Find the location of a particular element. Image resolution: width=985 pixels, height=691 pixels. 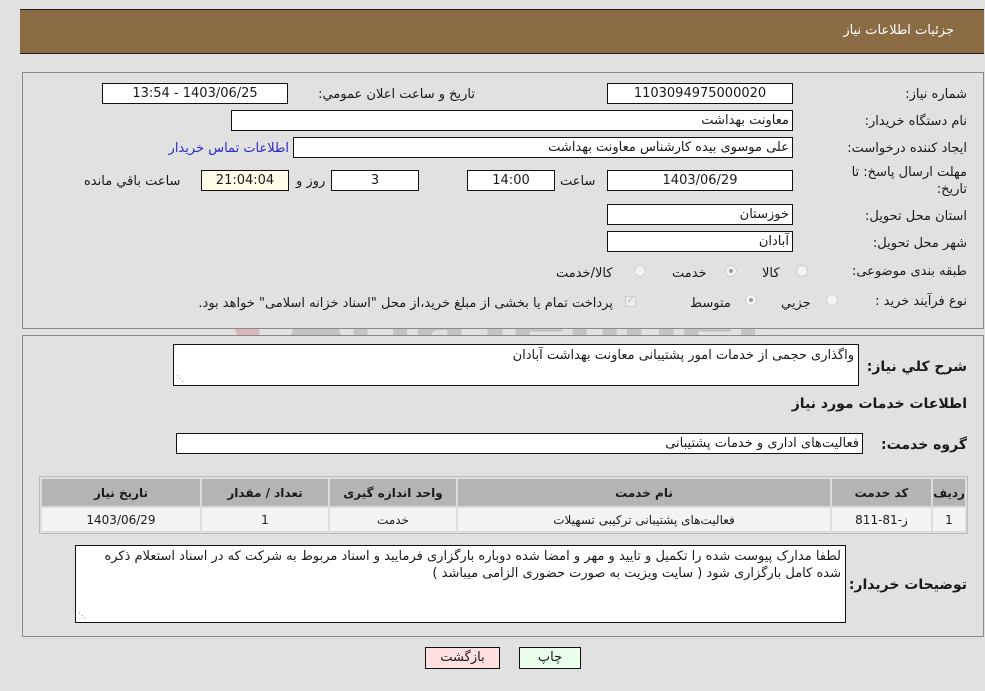

col-header-need-date: تاريخ نياز is located at coordinates (121, 492).